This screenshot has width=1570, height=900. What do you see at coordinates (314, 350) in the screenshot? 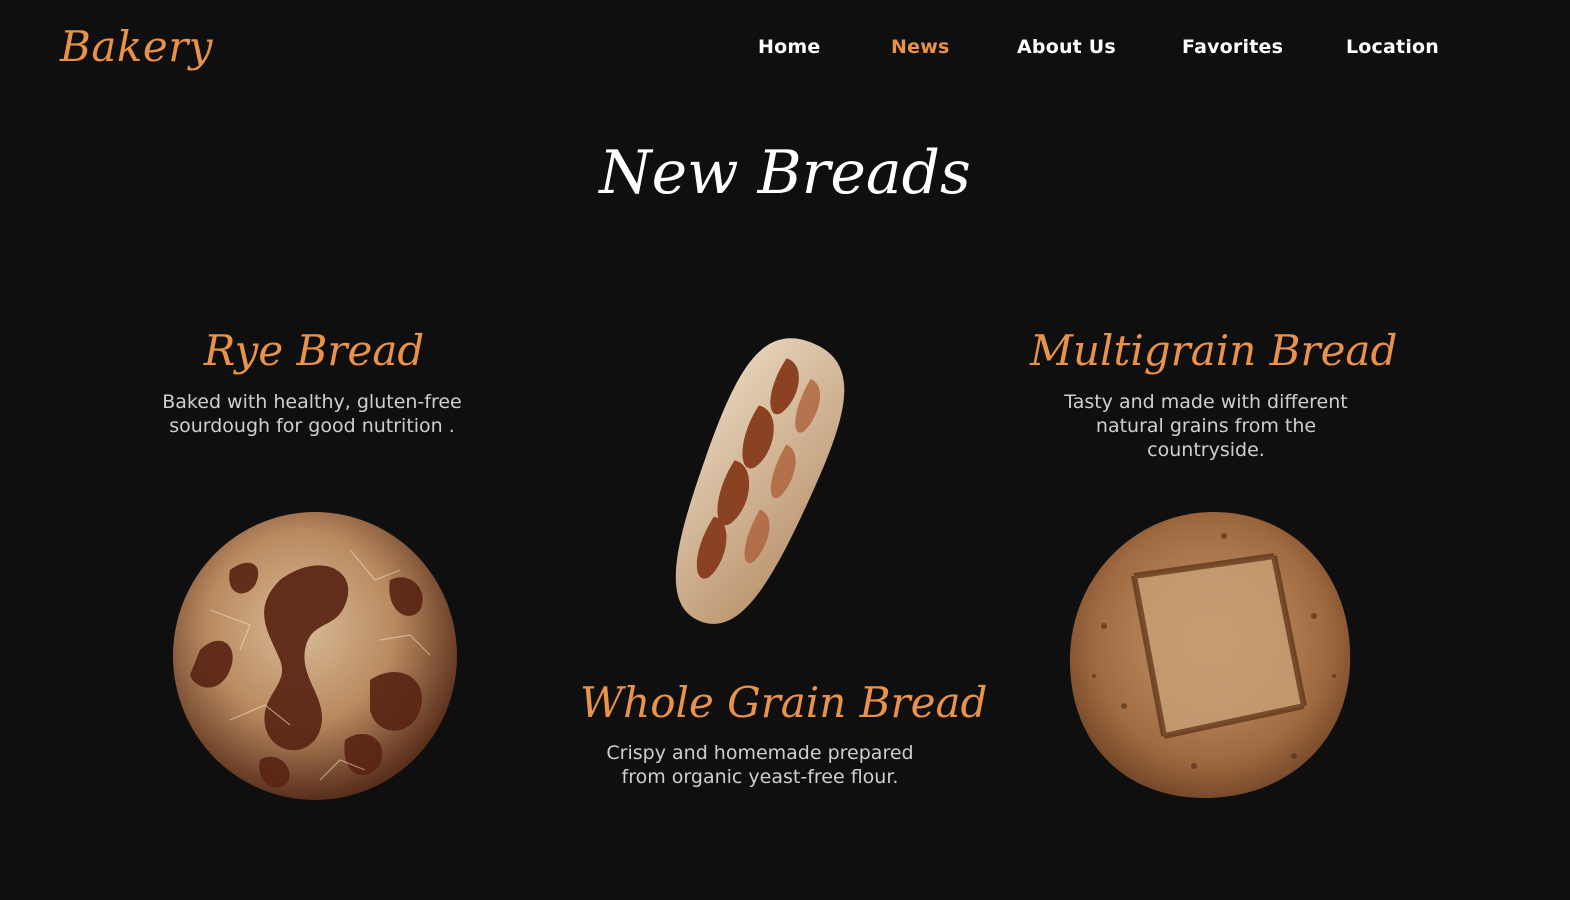
I see `rye-bread-title: Rye Bread` at bounding box center [314, 350].